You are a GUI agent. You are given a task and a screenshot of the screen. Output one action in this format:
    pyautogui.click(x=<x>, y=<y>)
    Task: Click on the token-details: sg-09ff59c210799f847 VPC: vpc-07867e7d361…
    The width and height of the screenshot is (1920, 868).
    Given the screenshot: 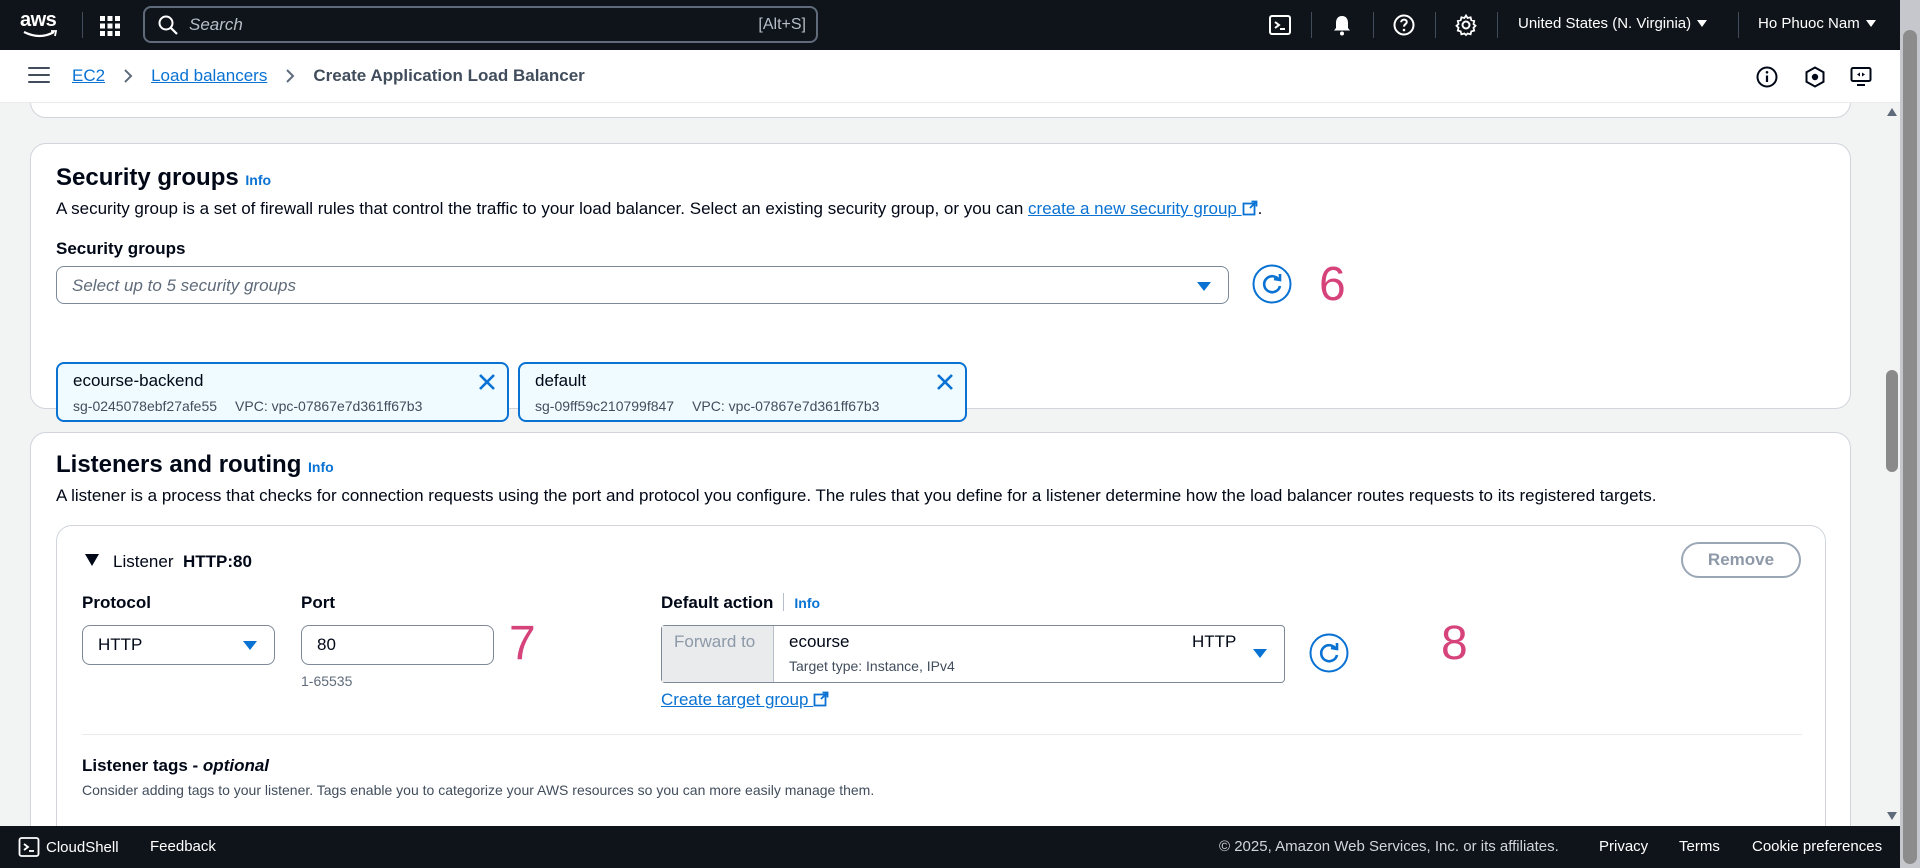 What is the action you would take?
    pyautogui.click(x=707, y=406)
    